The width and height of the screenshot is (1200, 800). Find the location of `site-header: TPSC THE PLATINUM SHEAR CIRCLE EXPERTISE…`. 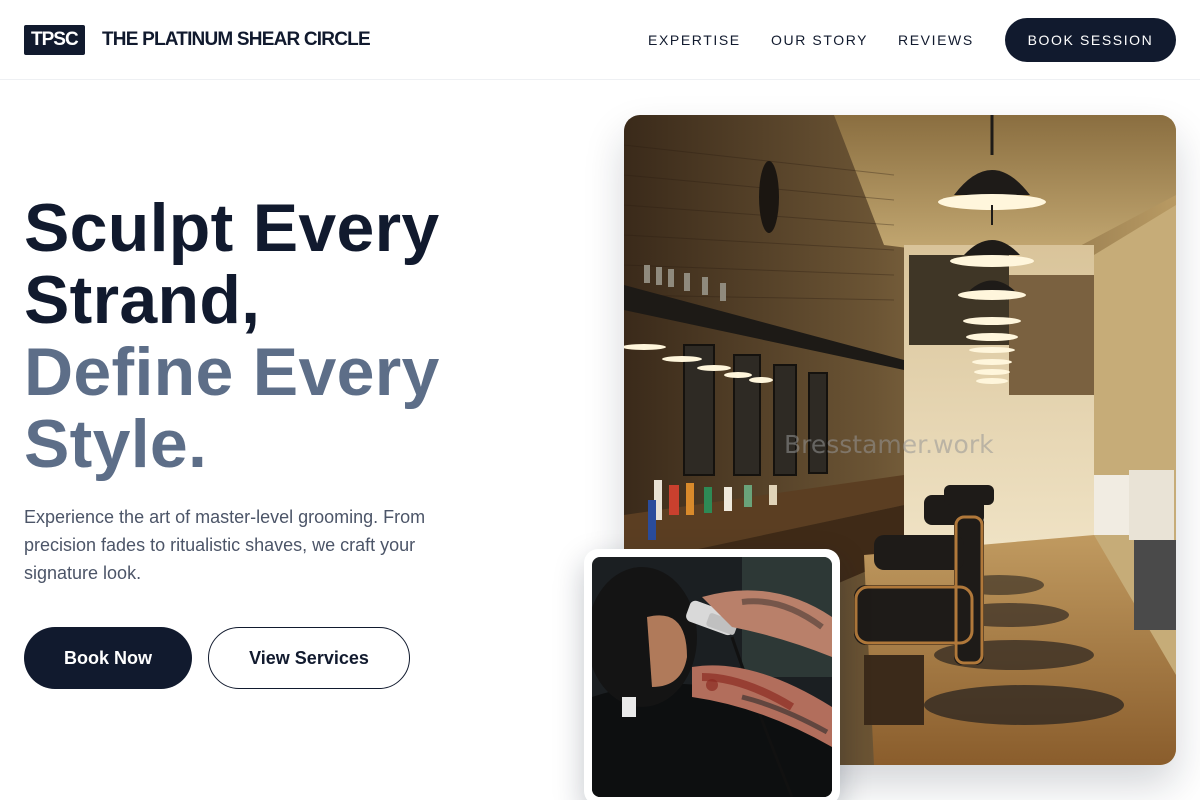

site-header: TPSC THE PLATINUM SHEAR CIRCLE EXPERTISE… is located at coordinates (600, 40).